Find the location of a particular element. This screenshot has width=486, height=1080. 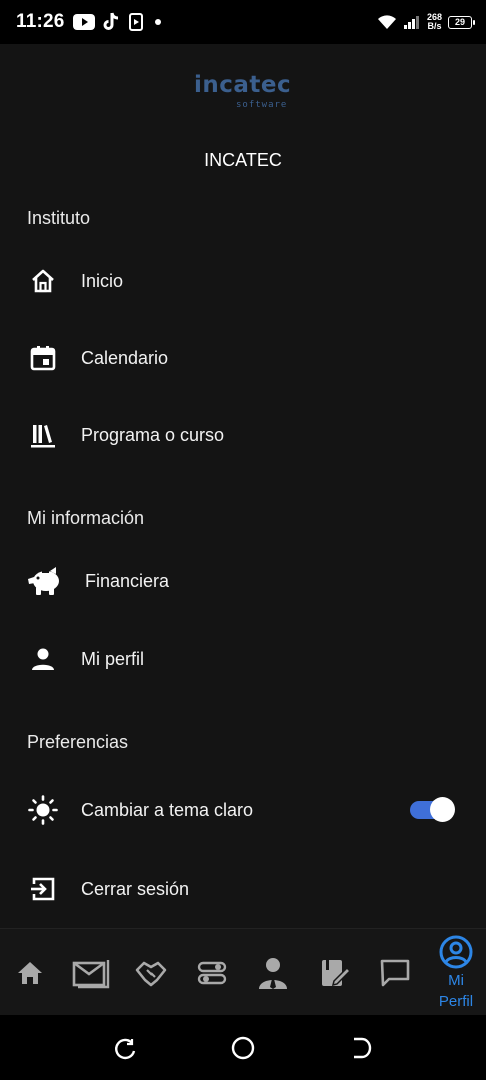

nav-tareas is located at coordinates (335, 972).